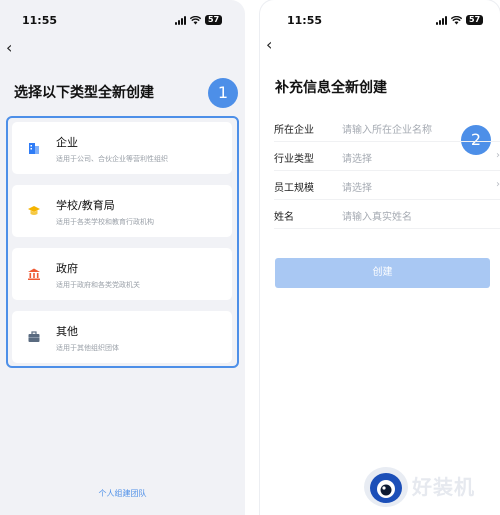 This screenshot has width=500, height=515. Describe the element at coordinates (294, 130) in the screenshot. I see `field-label: 所在企业` at that location.